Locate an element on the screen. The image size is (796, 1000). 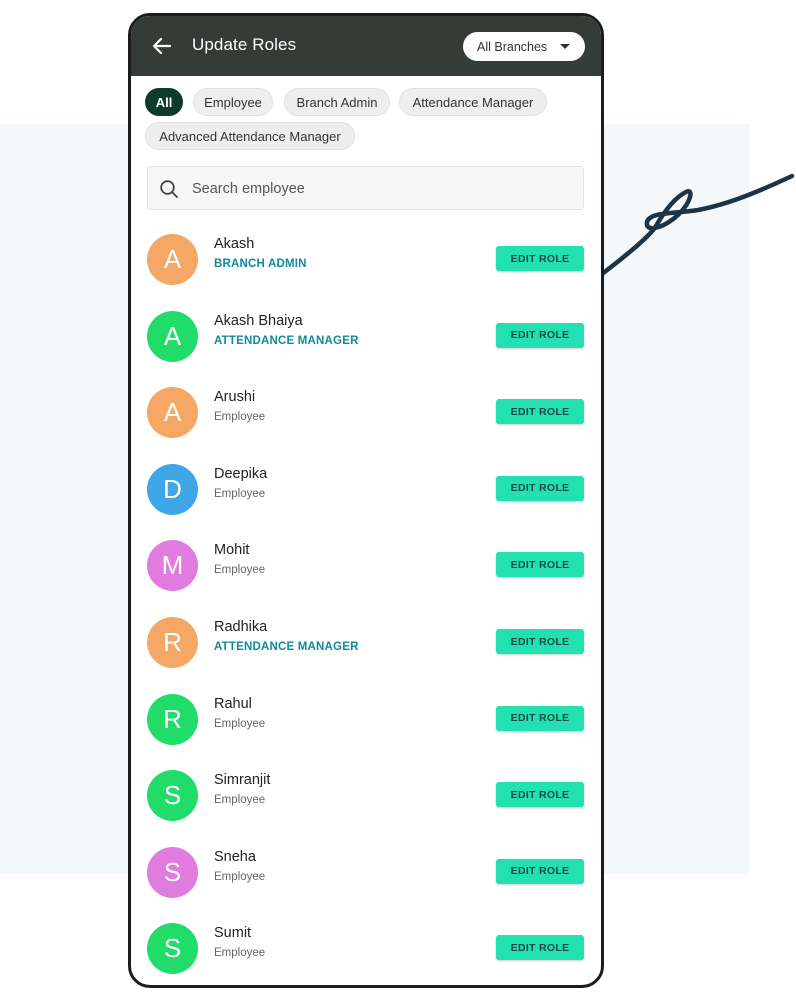
employee-name: Sumit is located at coordinates (233, 933).